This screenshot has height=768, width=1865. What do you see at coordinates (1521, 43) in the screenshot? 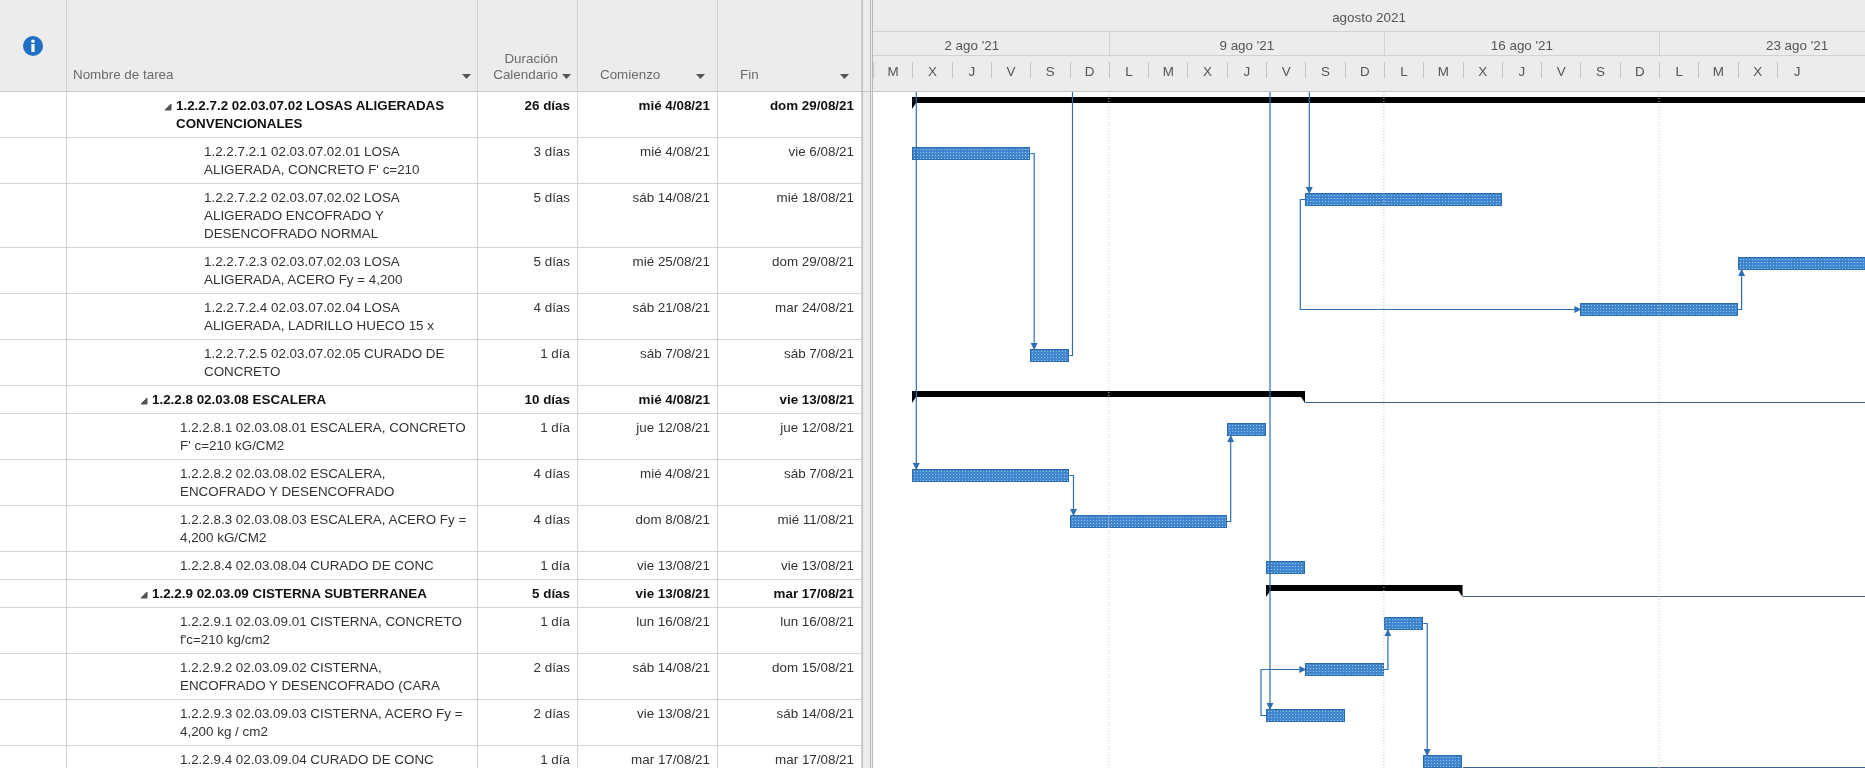
I see `week-label: 16 ago '21` at bounding box center [1521, 43].